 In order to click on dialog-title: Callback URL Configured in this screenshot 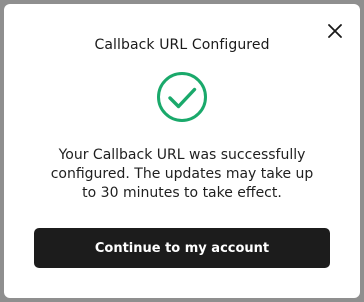, I will do `click(182, 45)`.